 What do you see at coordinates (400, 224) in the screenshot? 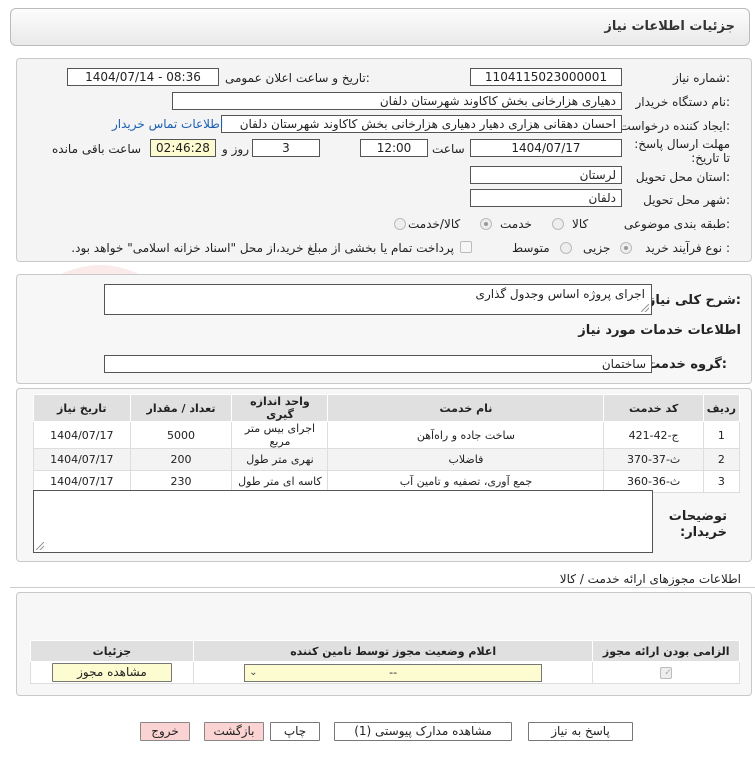
I see `category-radio-both` at bounding box center [400, 224].